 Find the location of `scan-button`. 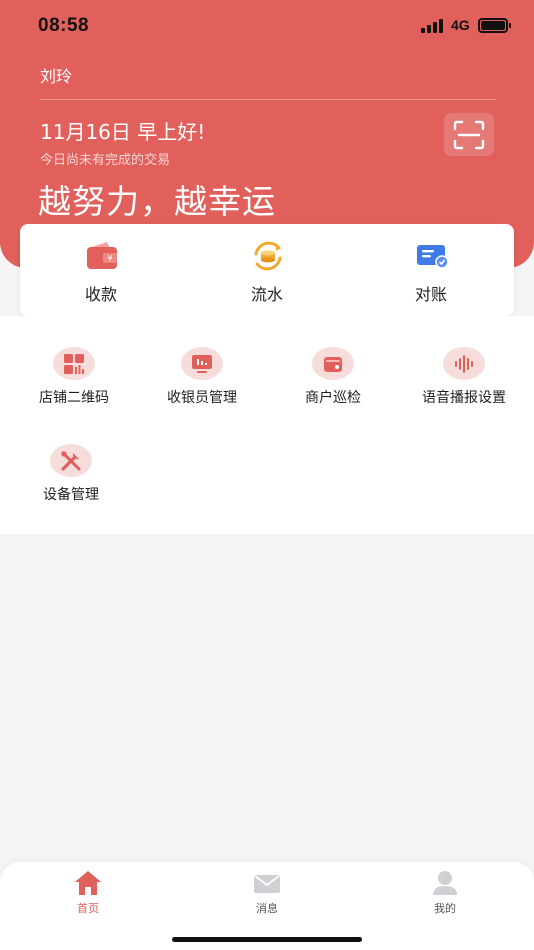

scan-button is located at coordinates (469, 134).